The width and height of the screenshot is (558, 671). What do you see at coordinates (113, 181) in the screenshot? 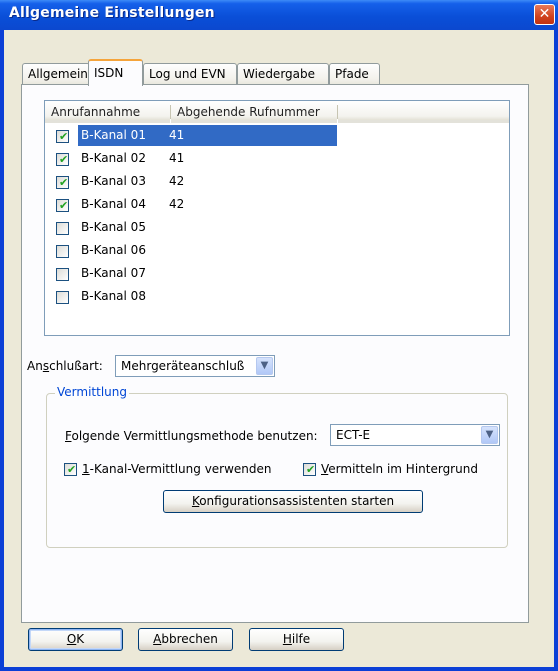
I see `channel-name: B-Kanal 03` at bounding box center [113, 181].